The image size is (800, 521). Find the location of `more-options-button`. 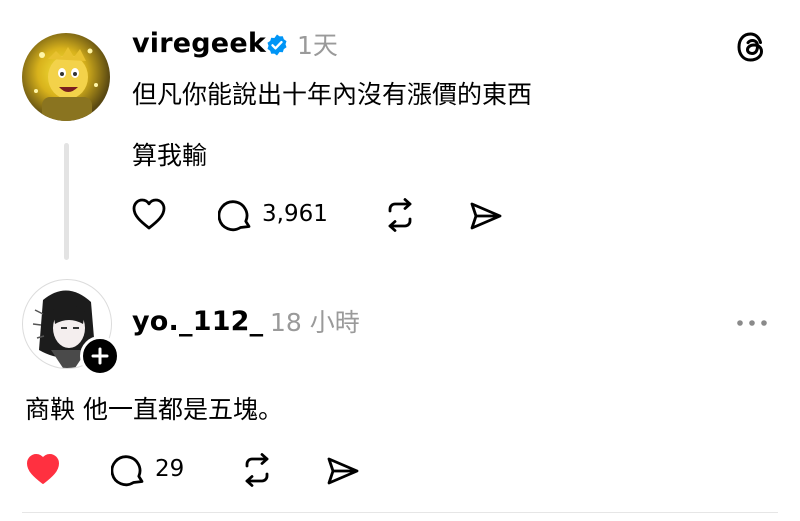

more-options-button is located at coordinates (752, 323).